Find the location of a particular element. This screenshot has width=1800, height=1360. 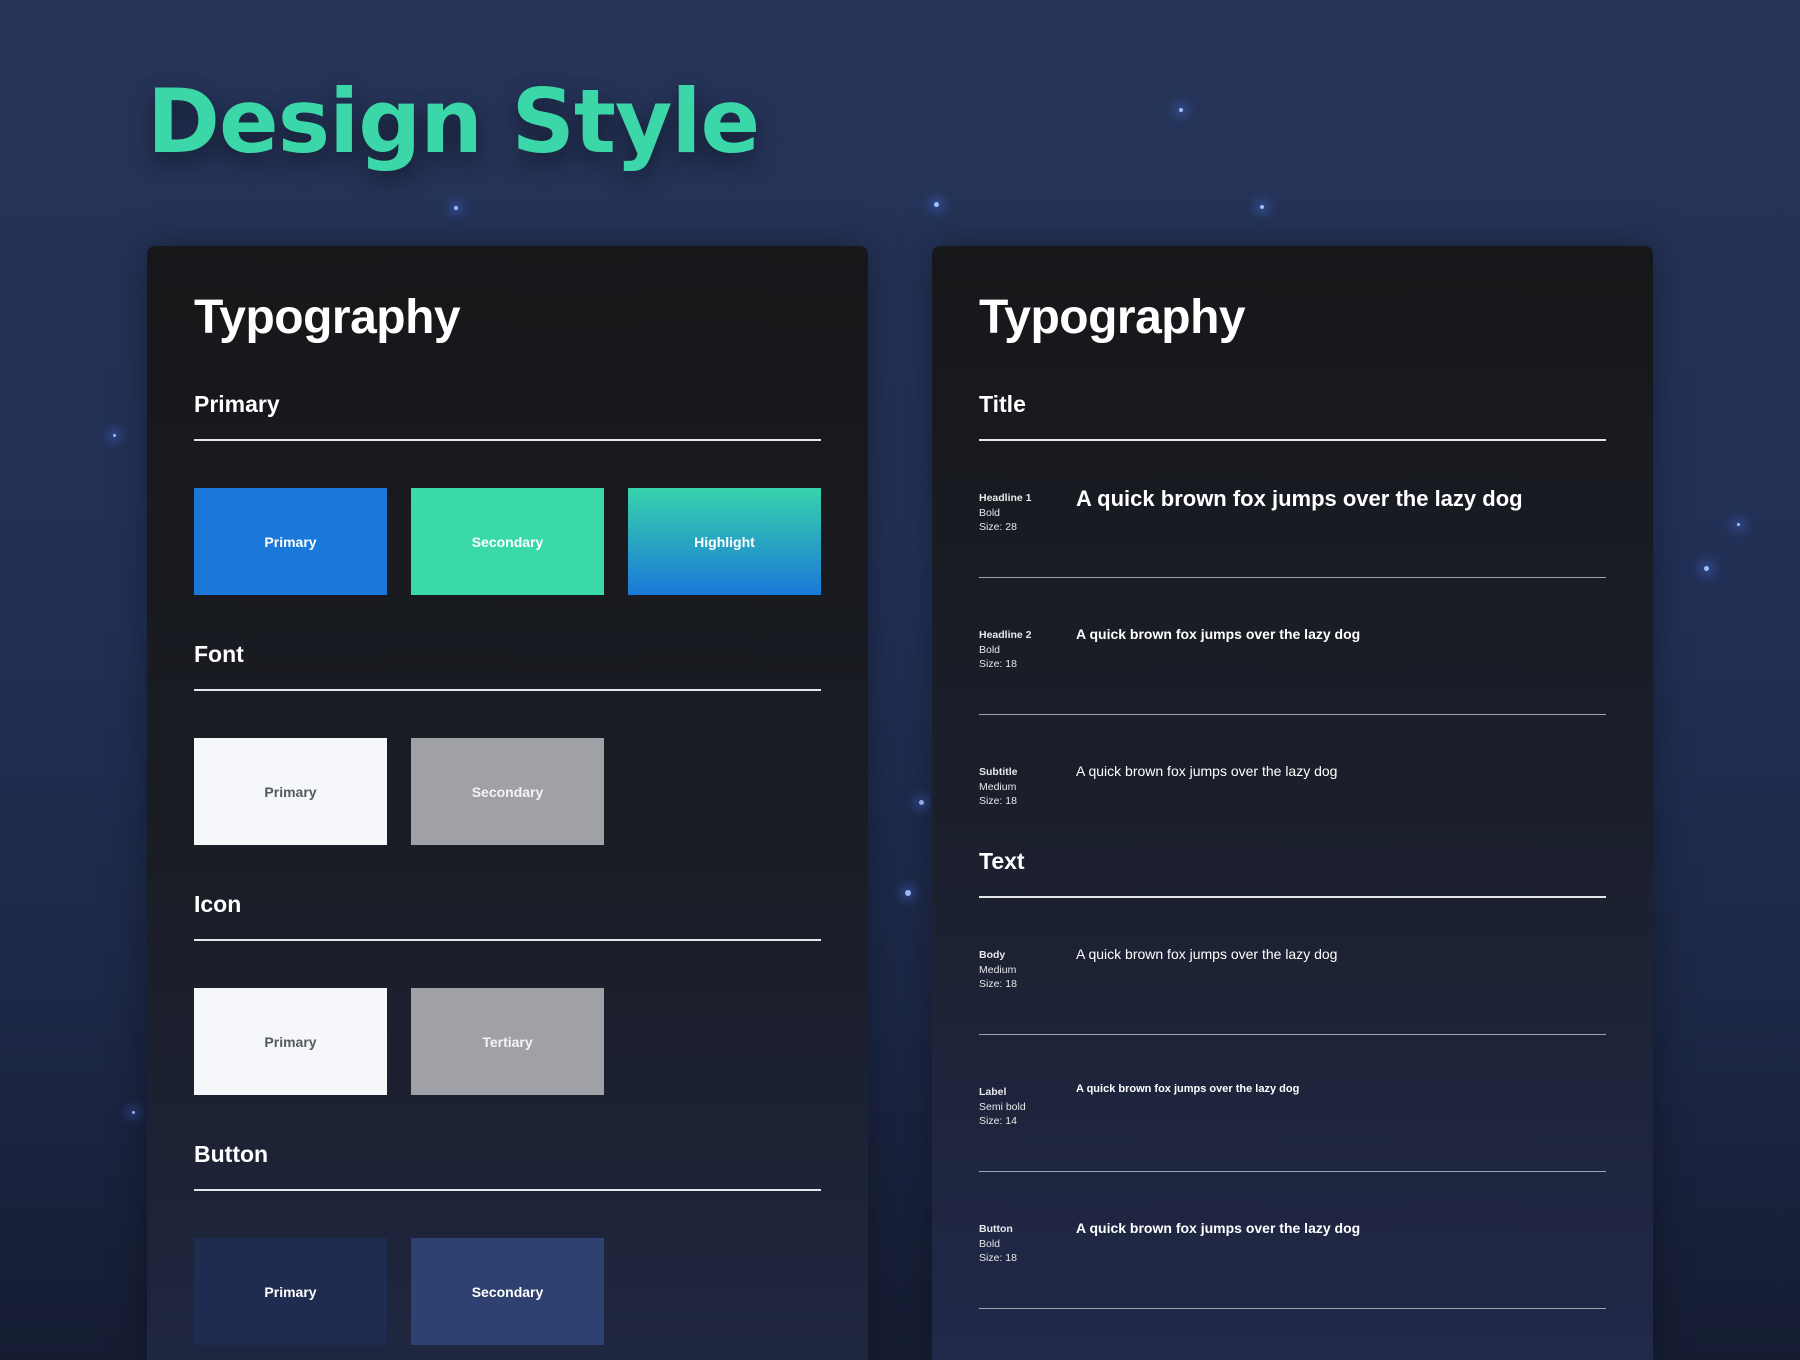

section-heading: Primary is located at coordinates (237, 404).